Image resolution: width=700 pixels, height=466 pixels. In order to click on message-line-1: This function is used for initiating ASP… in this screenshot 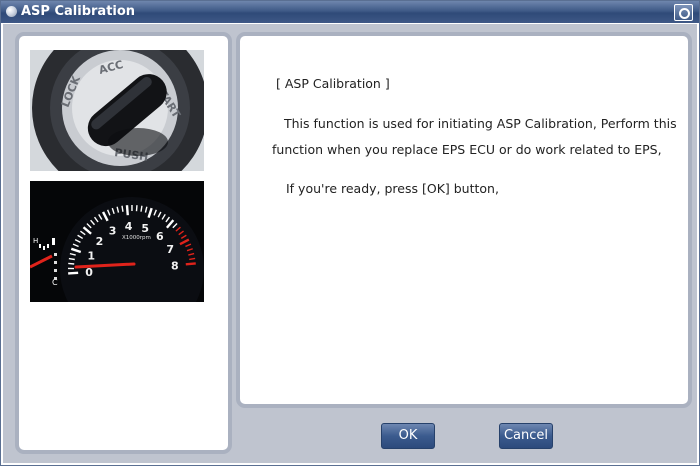, I will do `click(480, 123)`.